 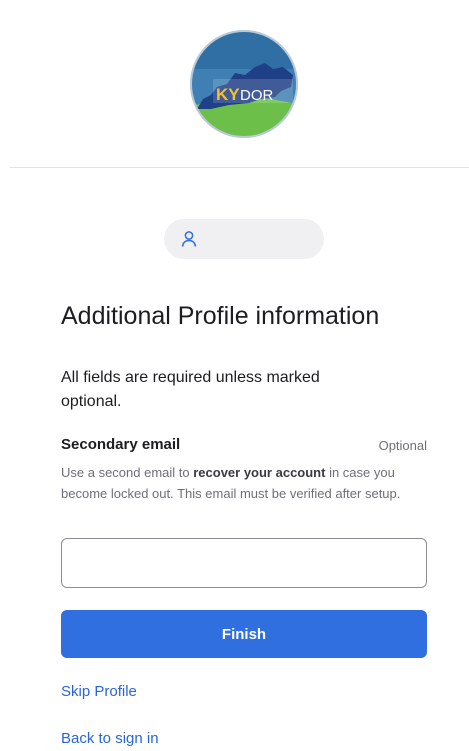 I want to click on skip-profile-link: Skip Profile, so click(x=99, y=691).